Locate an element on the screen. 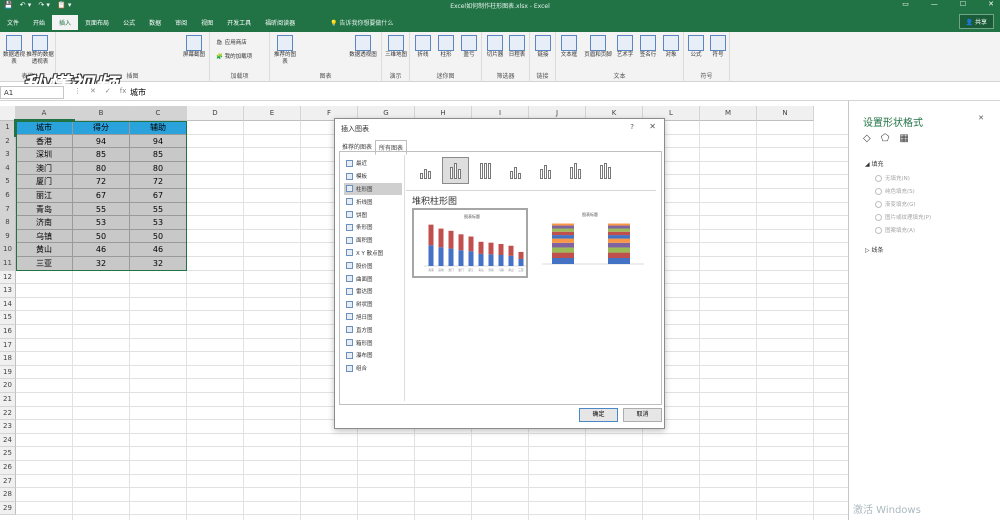 The height and width of the screenshot is (520, 1000). chart-type-item: X Y 散点图 is located at coordinates (373, 253).